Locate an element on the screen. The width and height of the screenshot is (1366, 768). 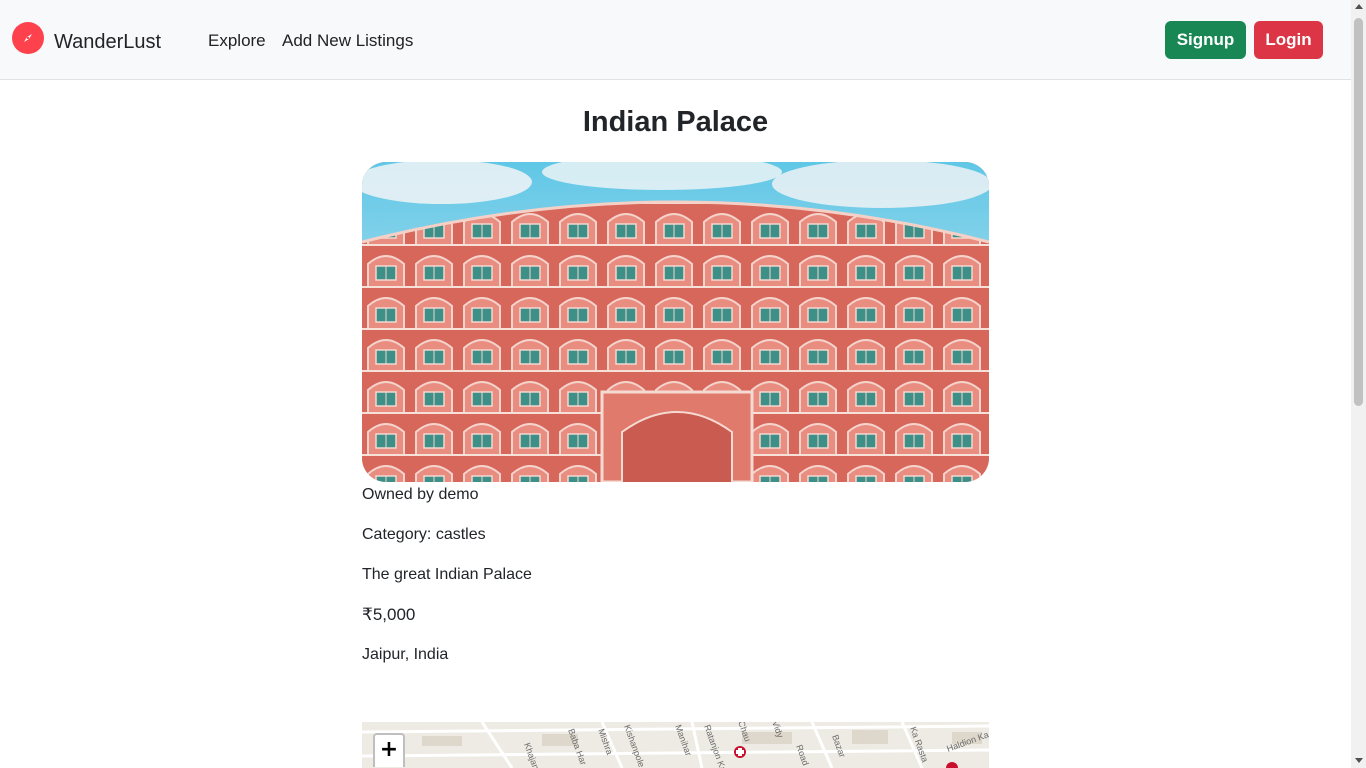
listing-title: Indian Palace is located at coordinates (675, 122).